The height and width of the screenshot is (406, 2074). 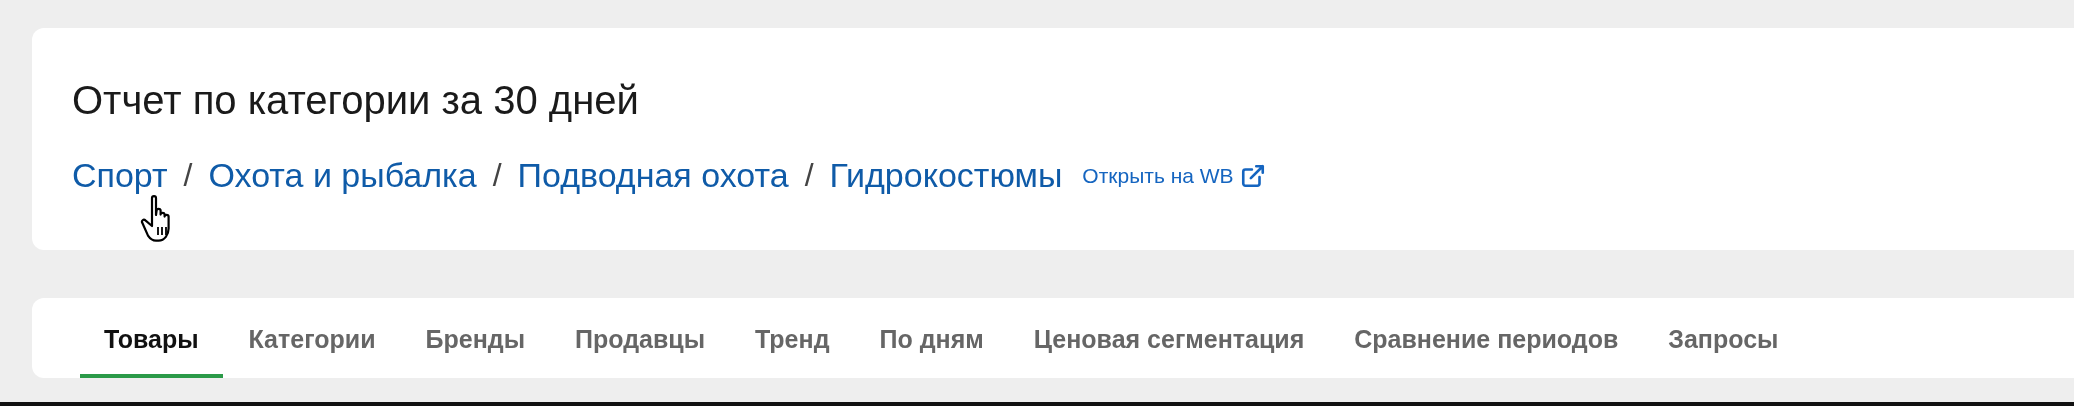 I want to click on tab: Запросы, so click(x=1723, y=338).